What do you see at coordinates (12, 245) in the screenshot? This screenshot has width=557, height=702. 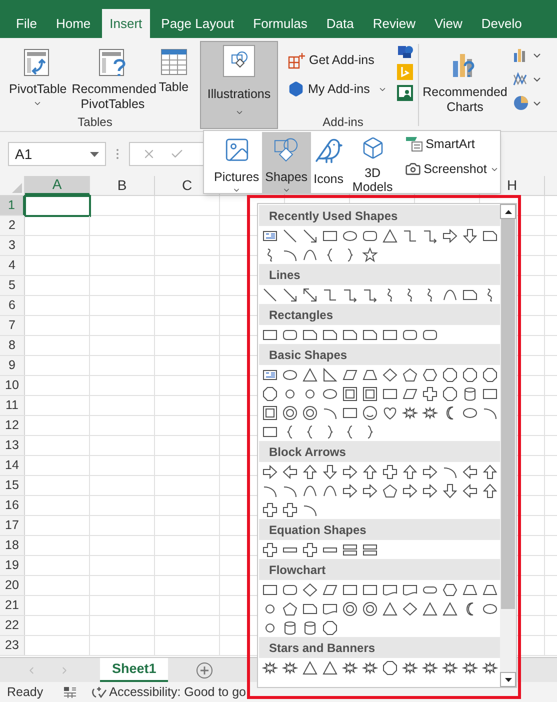 I see `row-header: 3` at bounding box center [12, 245].